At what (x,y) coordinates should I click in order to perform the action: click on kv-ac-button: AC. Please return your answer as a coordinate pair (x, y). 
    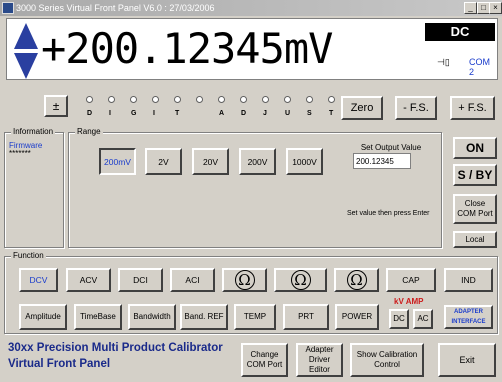
    Looking at the image, I should click on (423, 319).